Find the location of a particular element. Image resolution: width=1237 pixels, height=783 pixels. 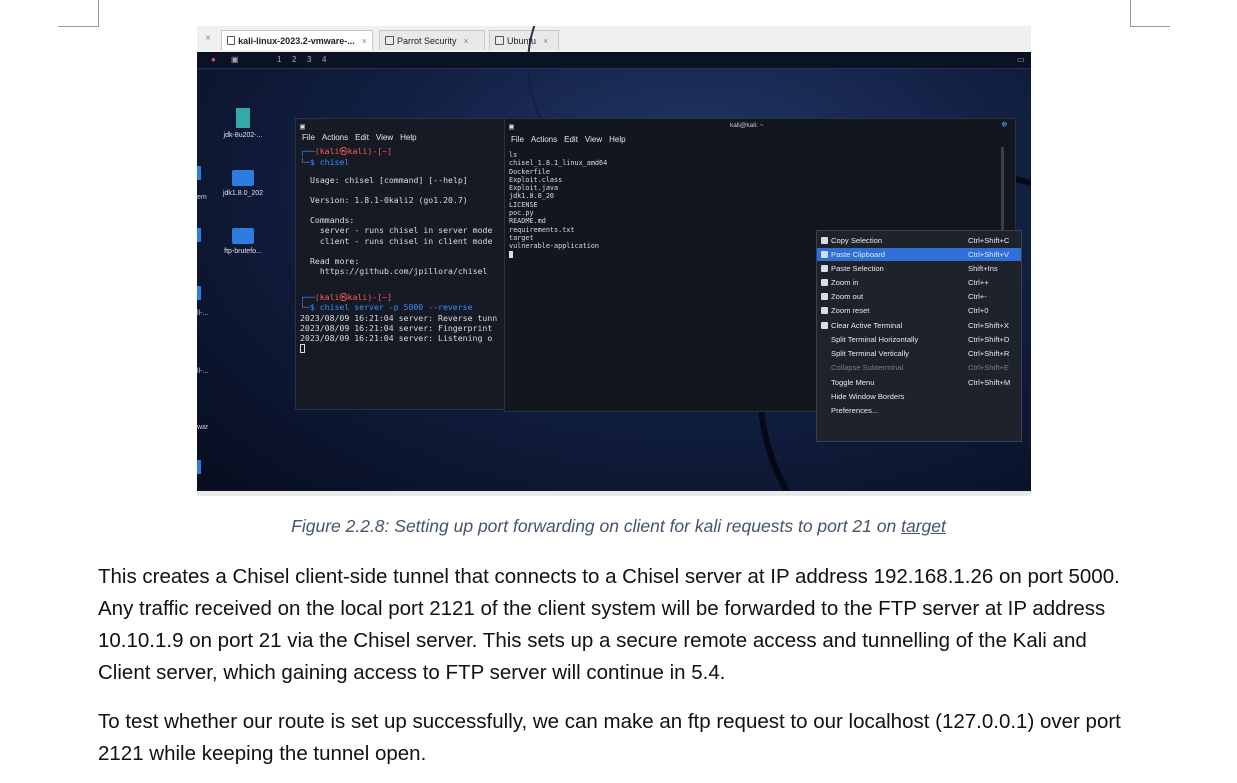

tab-kali: kali-linux-2023.2-vmware-... × is located at coordinates (297, 40).